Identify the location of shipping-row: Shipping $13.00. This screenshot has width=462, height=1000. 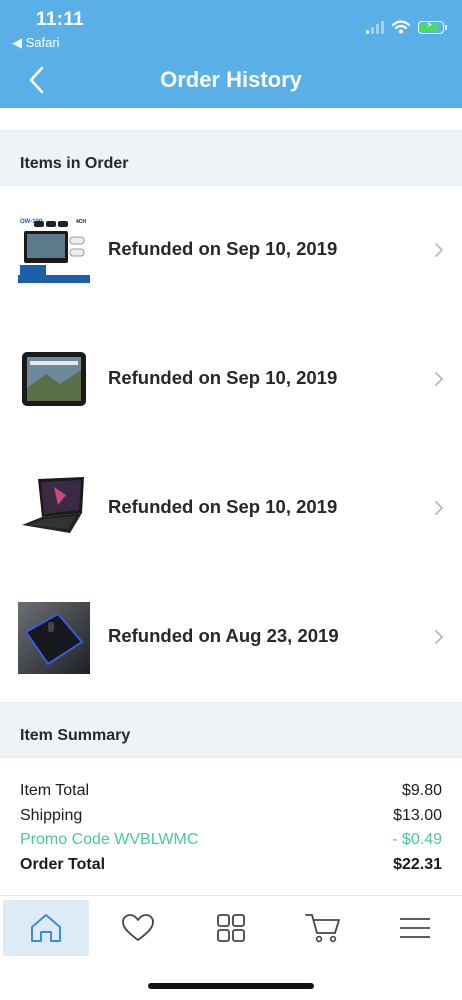
(231, 816).